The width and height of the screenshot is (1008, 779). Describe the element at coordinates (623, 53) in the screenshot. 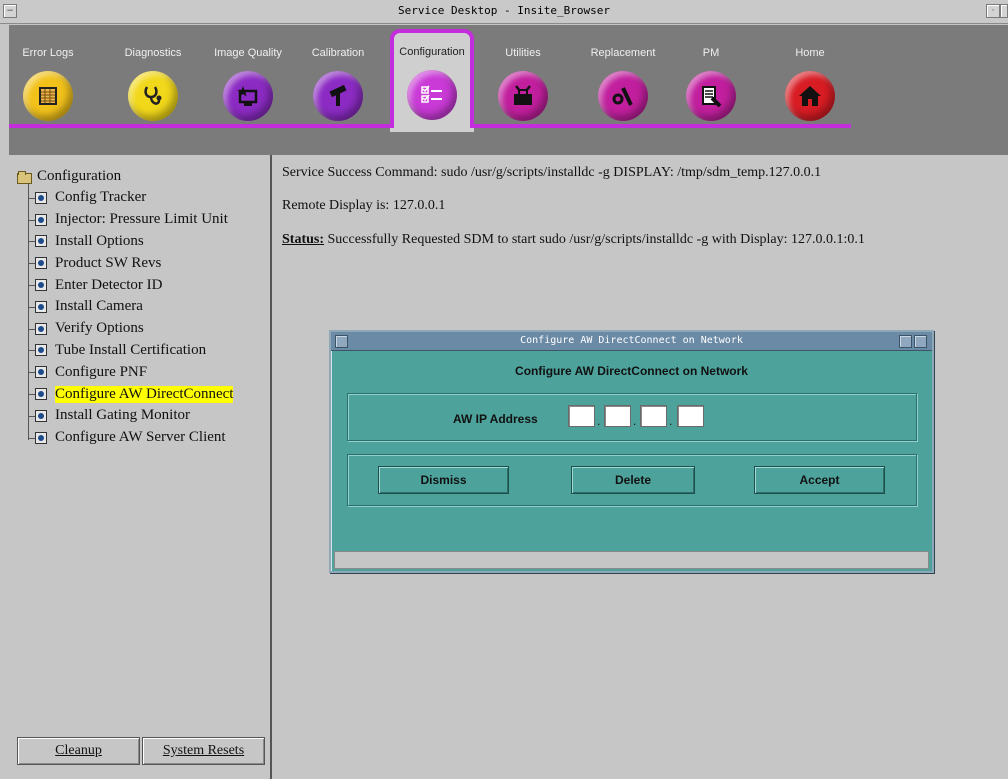

I see `tool-label: Replacement` at that location.